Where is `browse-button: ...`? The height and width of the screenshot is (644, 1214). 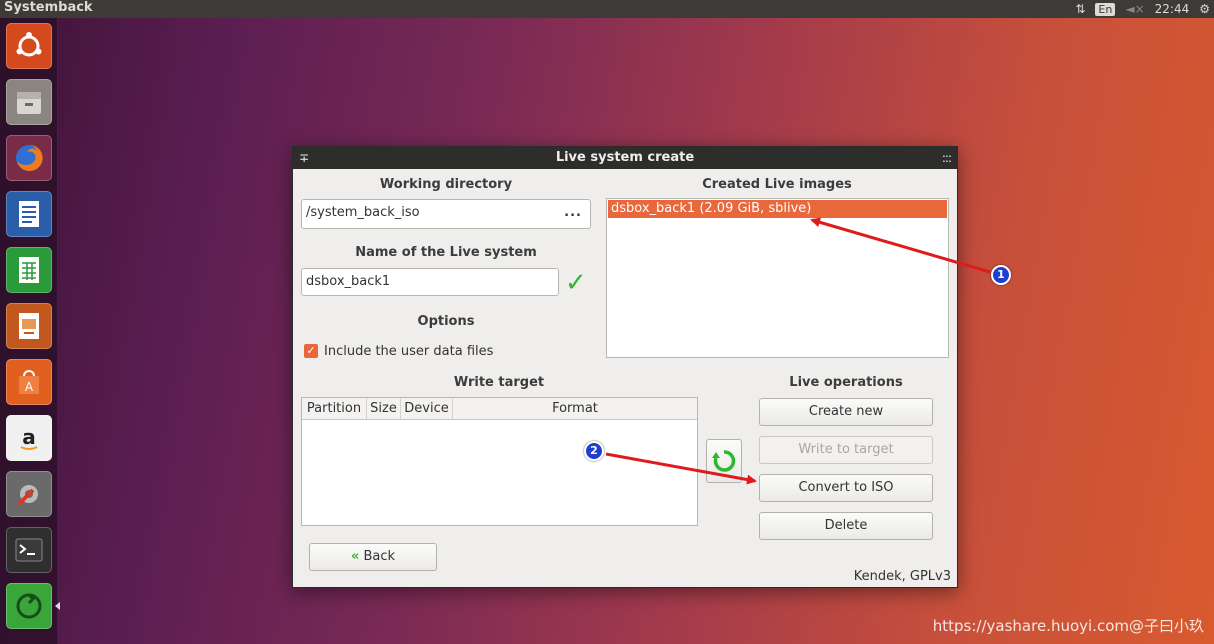 browse-button: ... is located at coordinates (573, 213).